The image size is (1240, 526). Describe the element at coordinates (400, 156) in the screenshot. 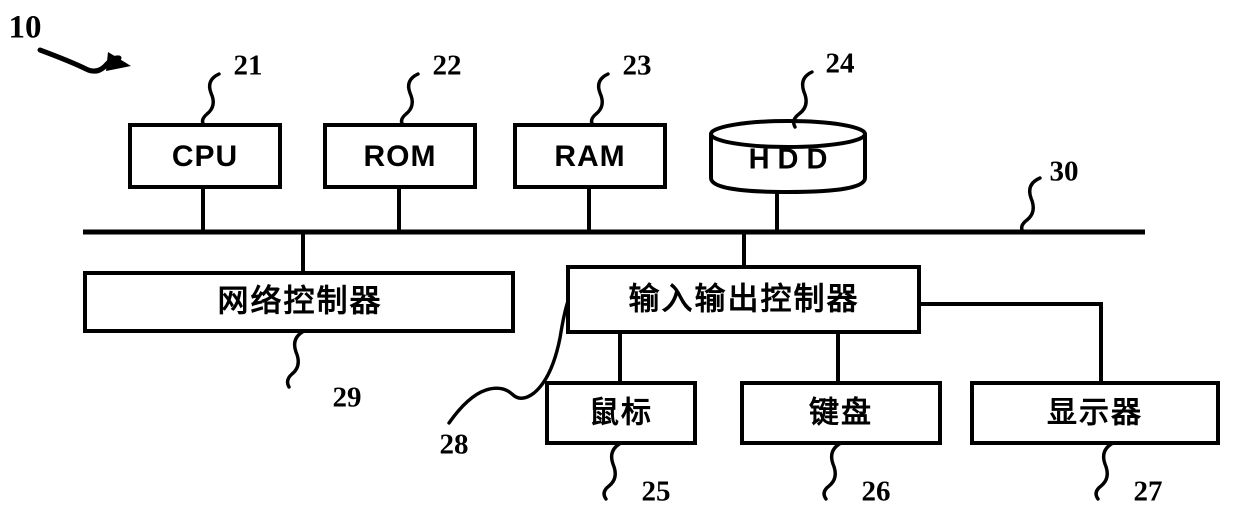

I see `rom-label: ROM` at that location.